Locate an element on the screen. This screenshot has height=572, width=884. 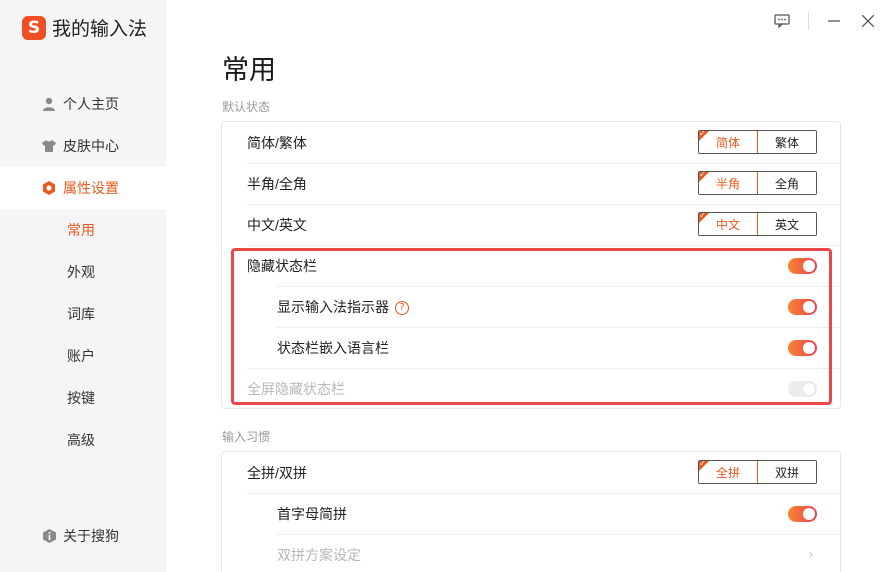
setting-label: 全屏隐藏状态栏 is located at coordinates (296, 388).